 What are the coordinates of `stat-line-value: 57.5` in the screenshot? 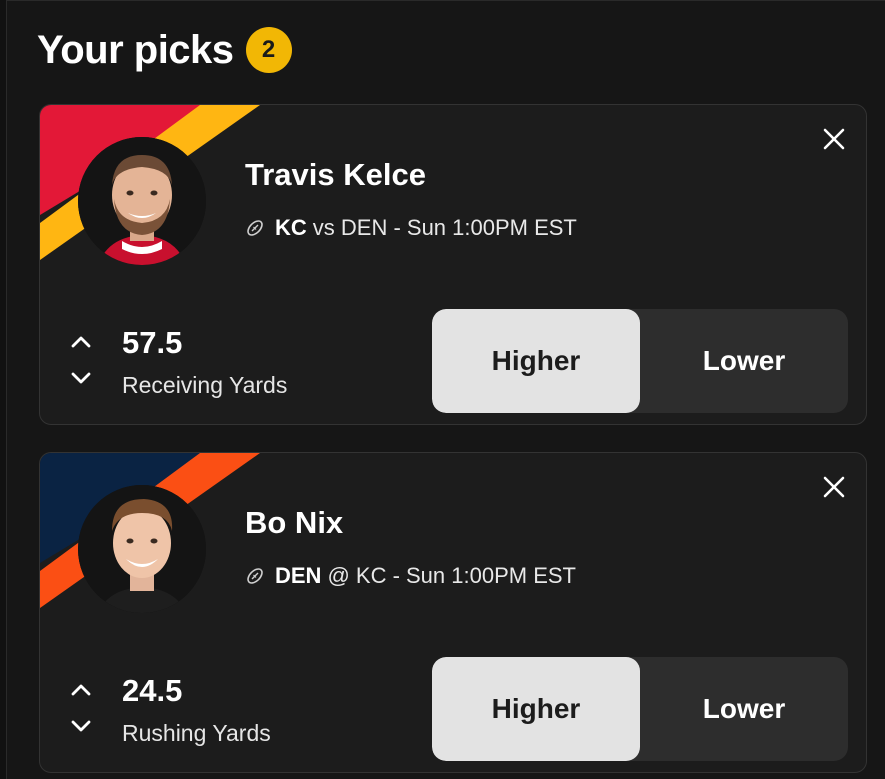 It's located at (152, 342).